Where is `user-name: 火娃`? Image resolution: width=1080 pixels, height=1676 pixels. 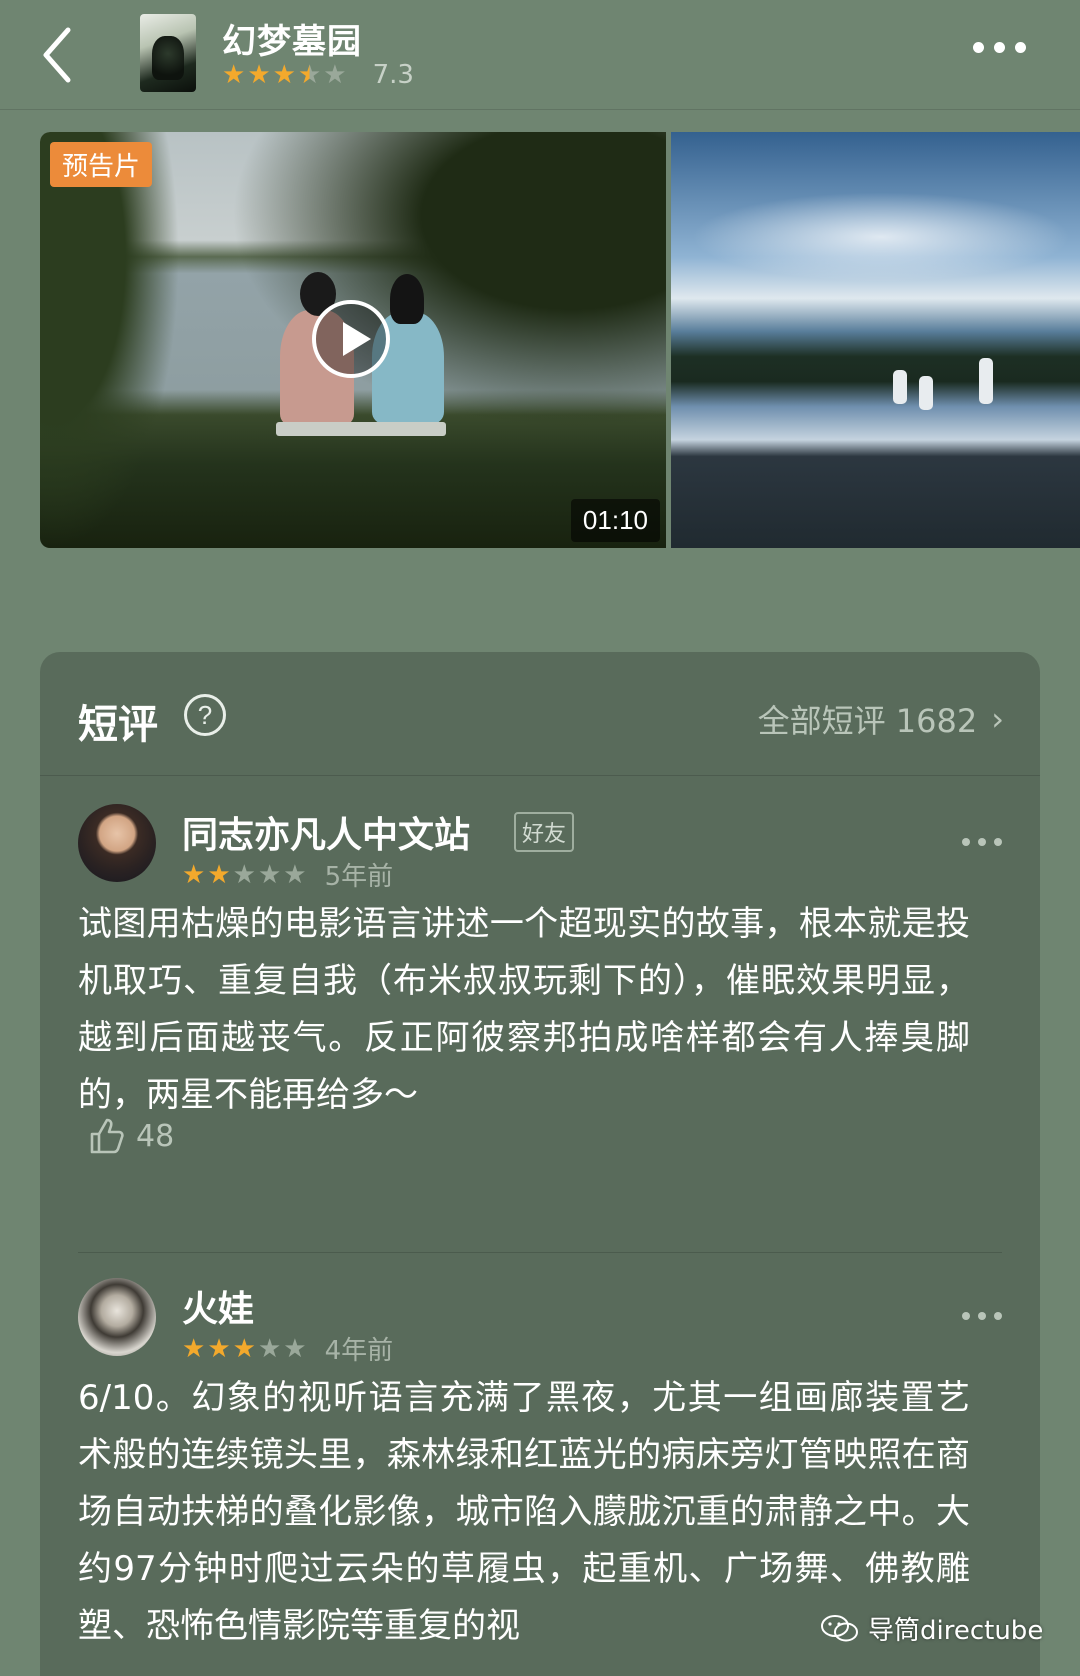 user-name: 火娃 is located at coordinates (218, 1306).